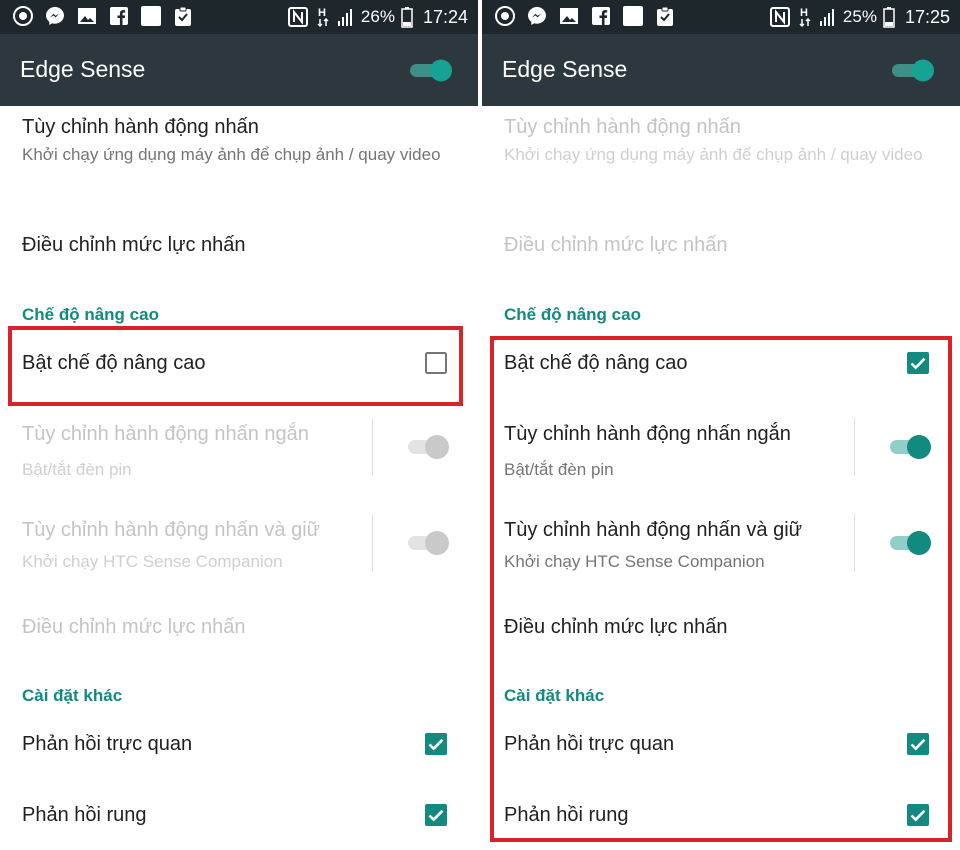  Describe the element at coordinates (927, 16) in the screenshot. I see `clock: 17:25` at that location.